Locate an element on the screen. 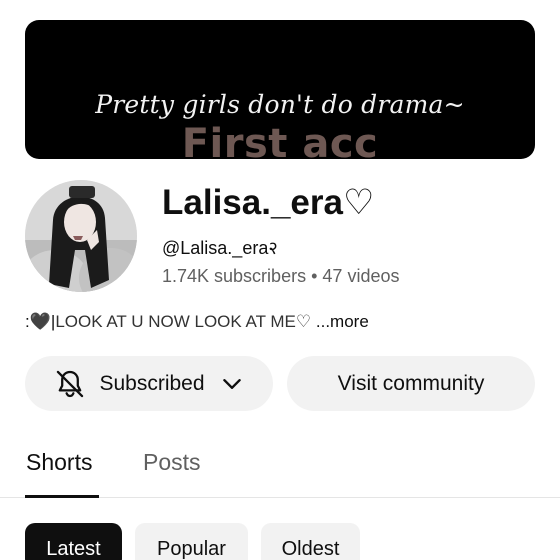  filter-chip-popular: Popular is located at coordinates (191, 541).